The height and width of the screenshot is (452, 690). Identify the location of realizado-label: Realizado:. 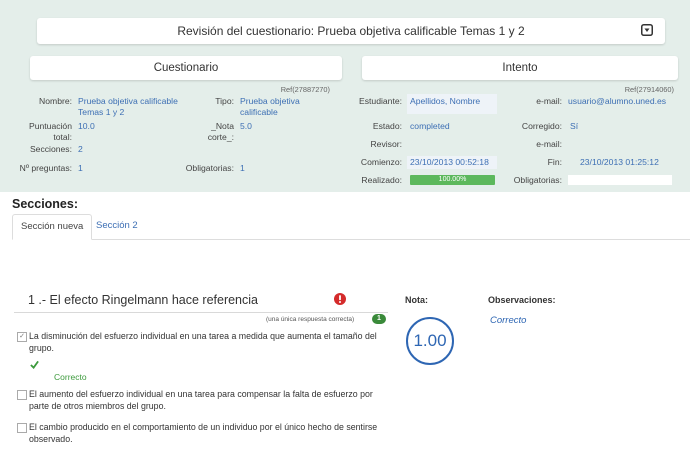
(381, 180).